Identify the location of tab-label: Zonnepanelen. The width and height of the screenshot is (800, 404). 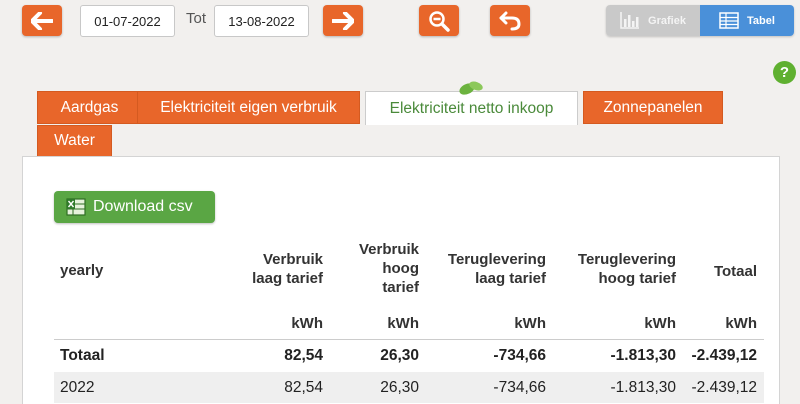
(653, 107).